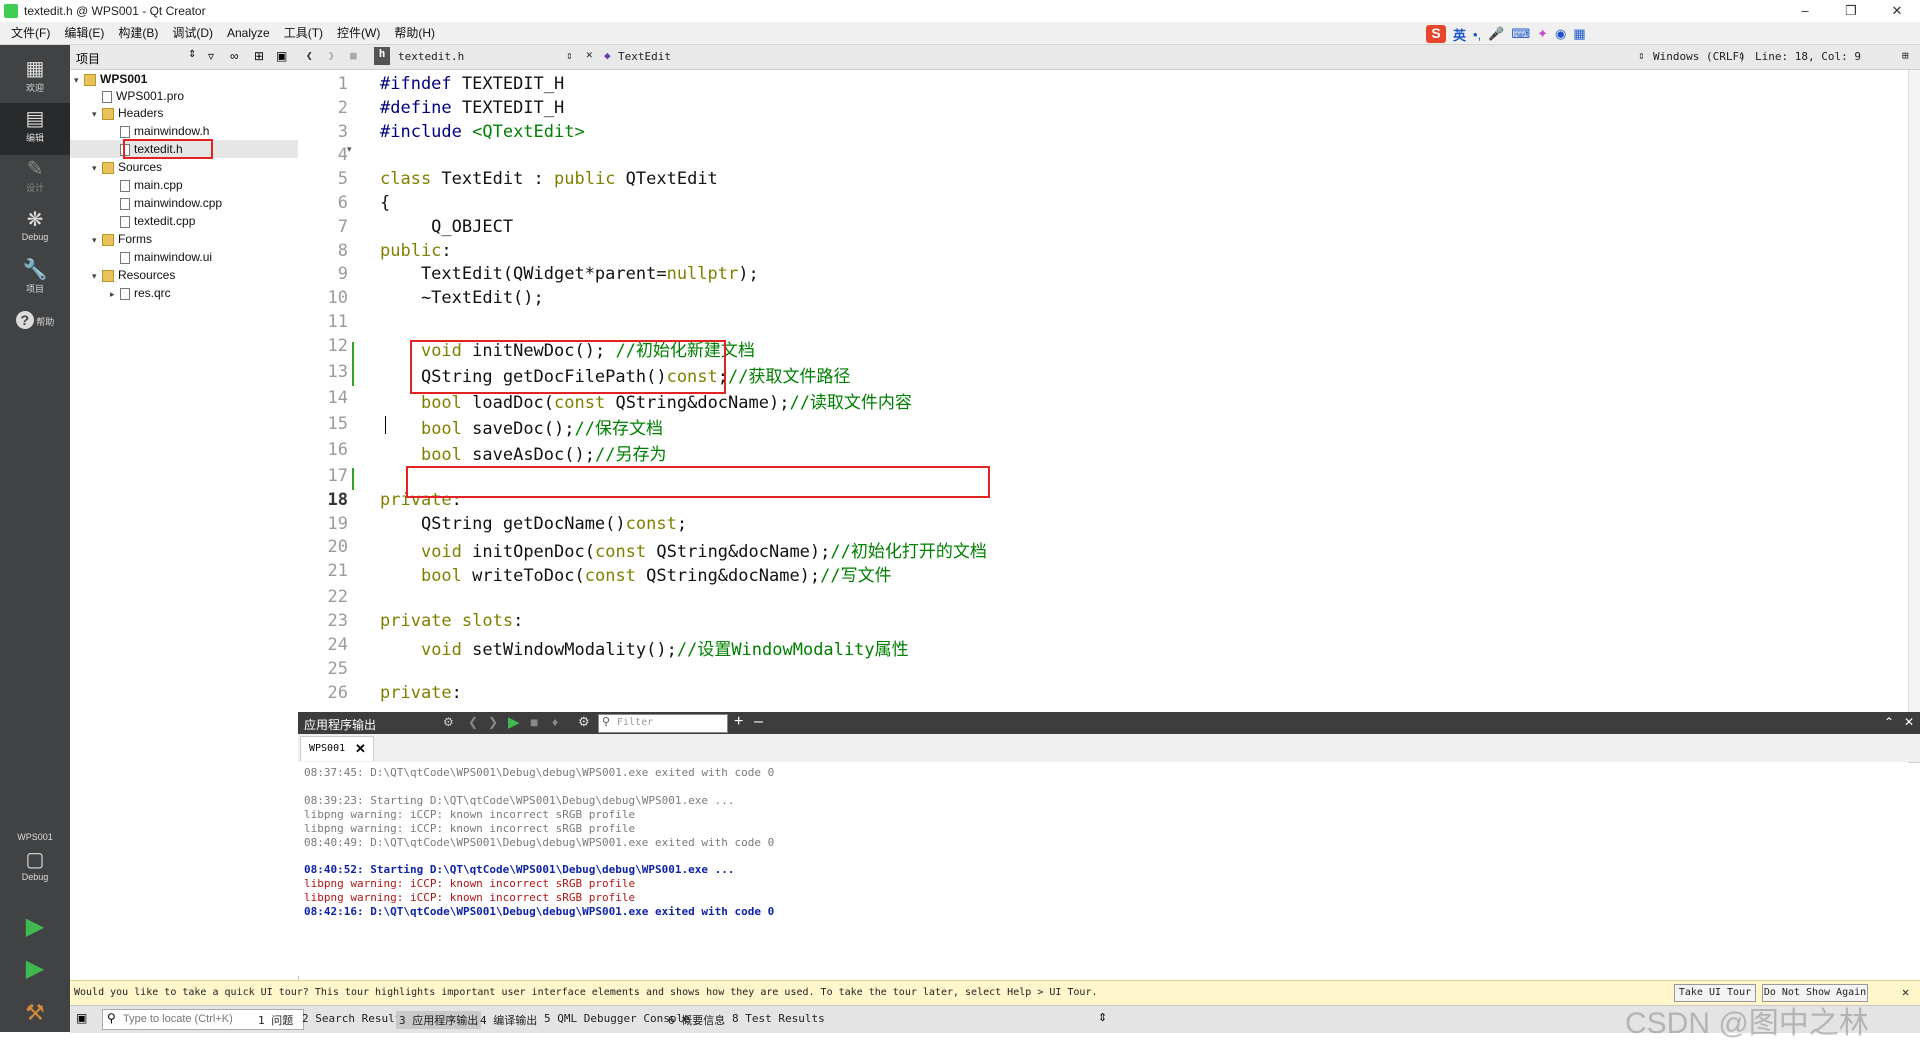 This screenshot has width=1920, height=1042. What do you see at coordinates (275, 1020) in the screenshot?
I see `output-pane-tab: 1 问题` at bounding box center [275, 1020].